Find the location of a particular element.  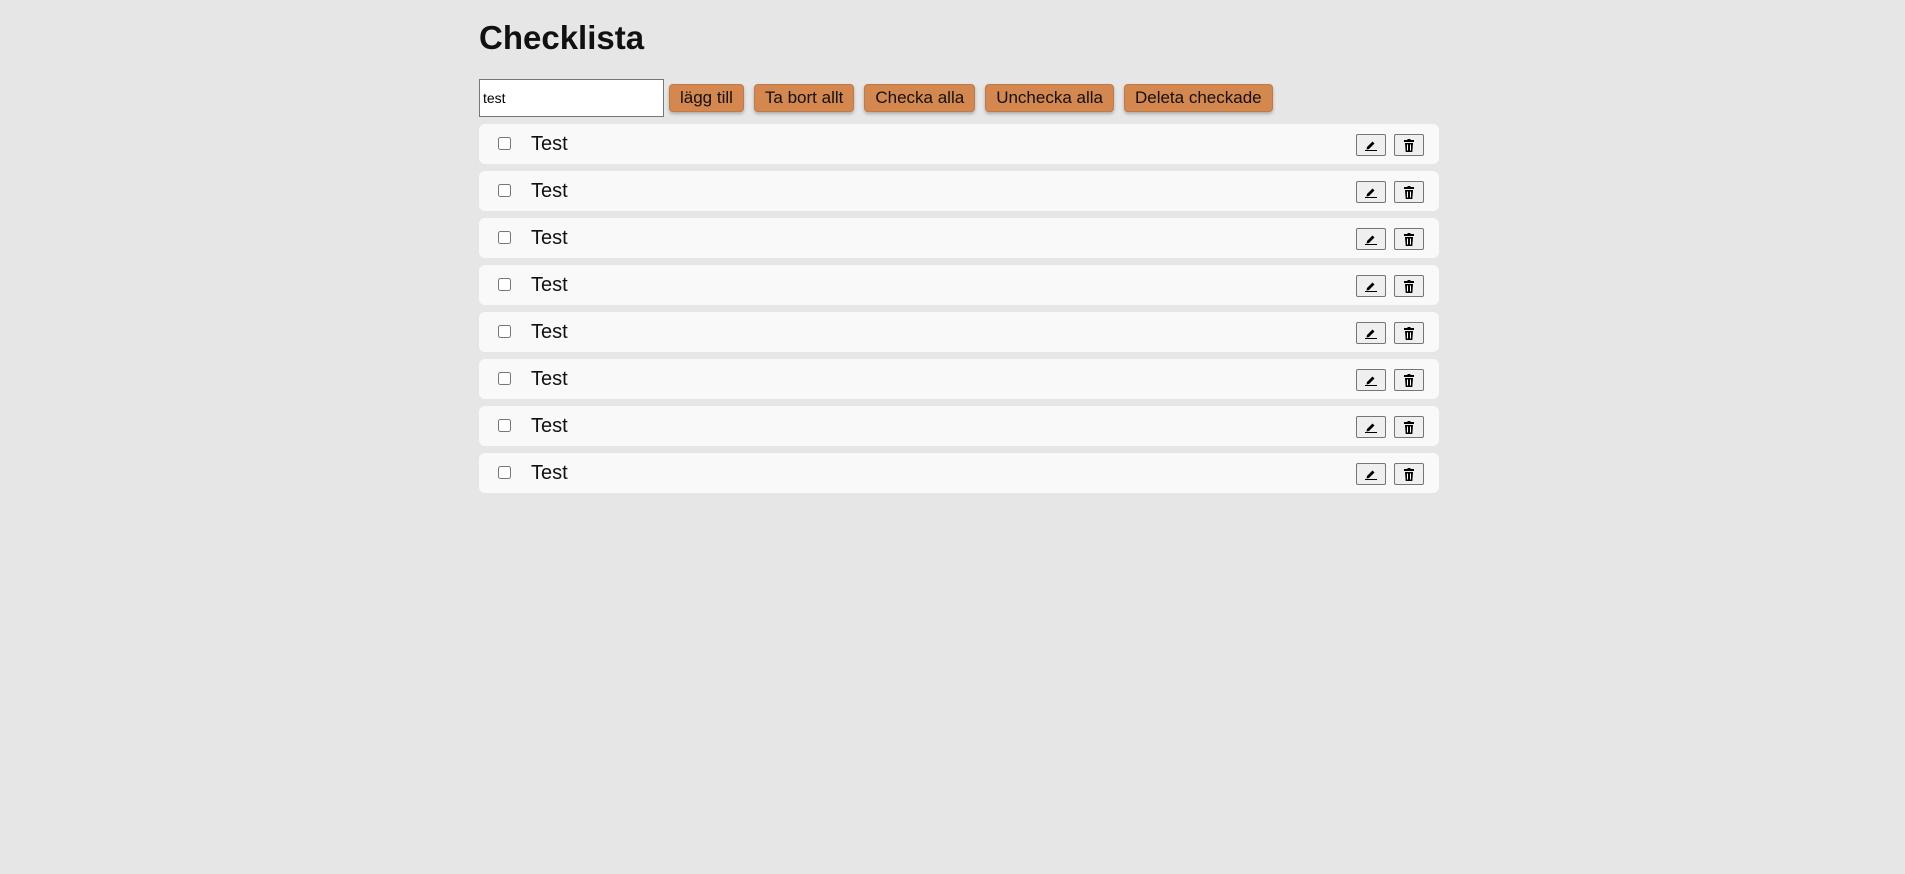

uncheck-all-button: Unchecka alla is located at coordinates (1049, 98).